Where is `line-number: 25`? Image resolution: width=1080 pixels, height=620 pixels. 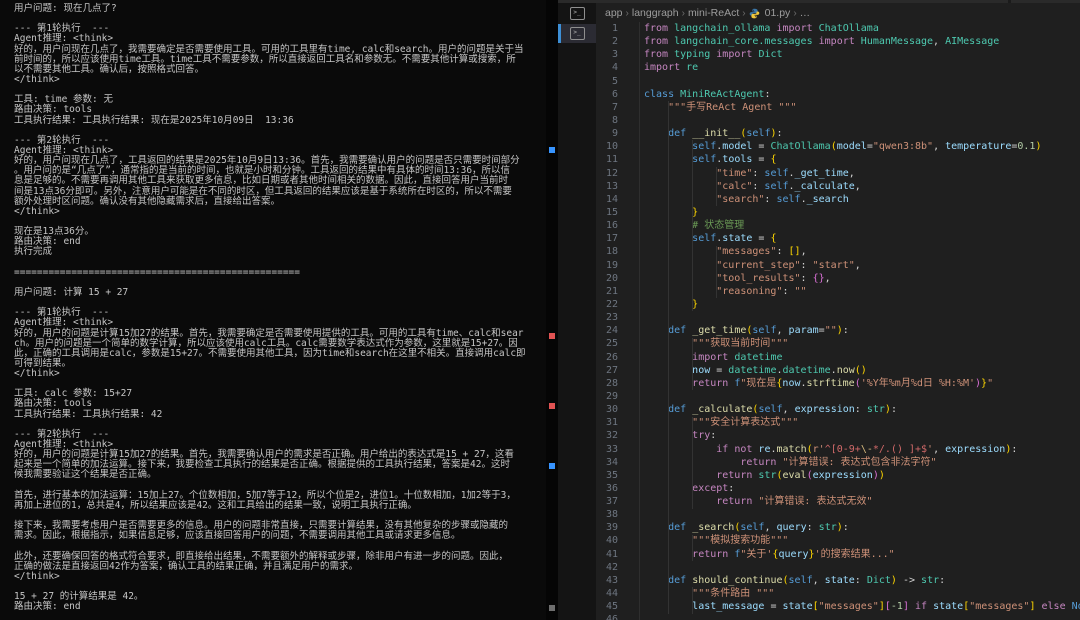
line-number: 25 is located at coordinates (611, 344).